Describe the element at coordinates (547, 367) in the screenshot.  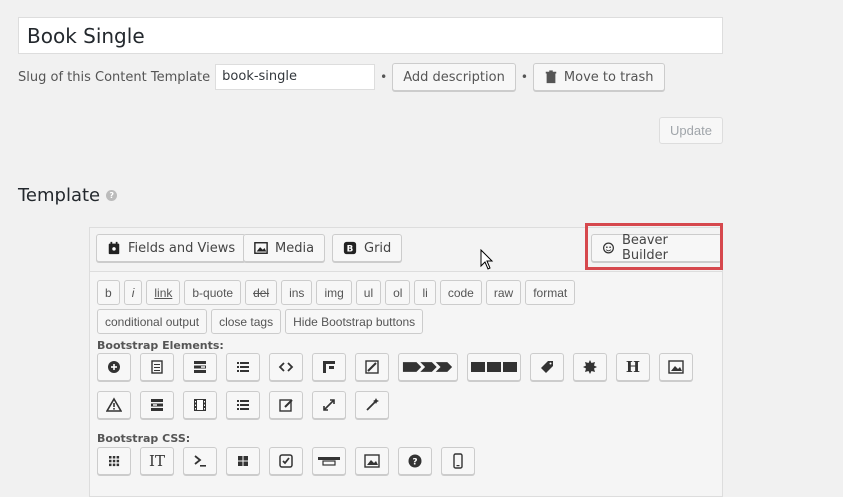
I see `tag-icon` at that location.